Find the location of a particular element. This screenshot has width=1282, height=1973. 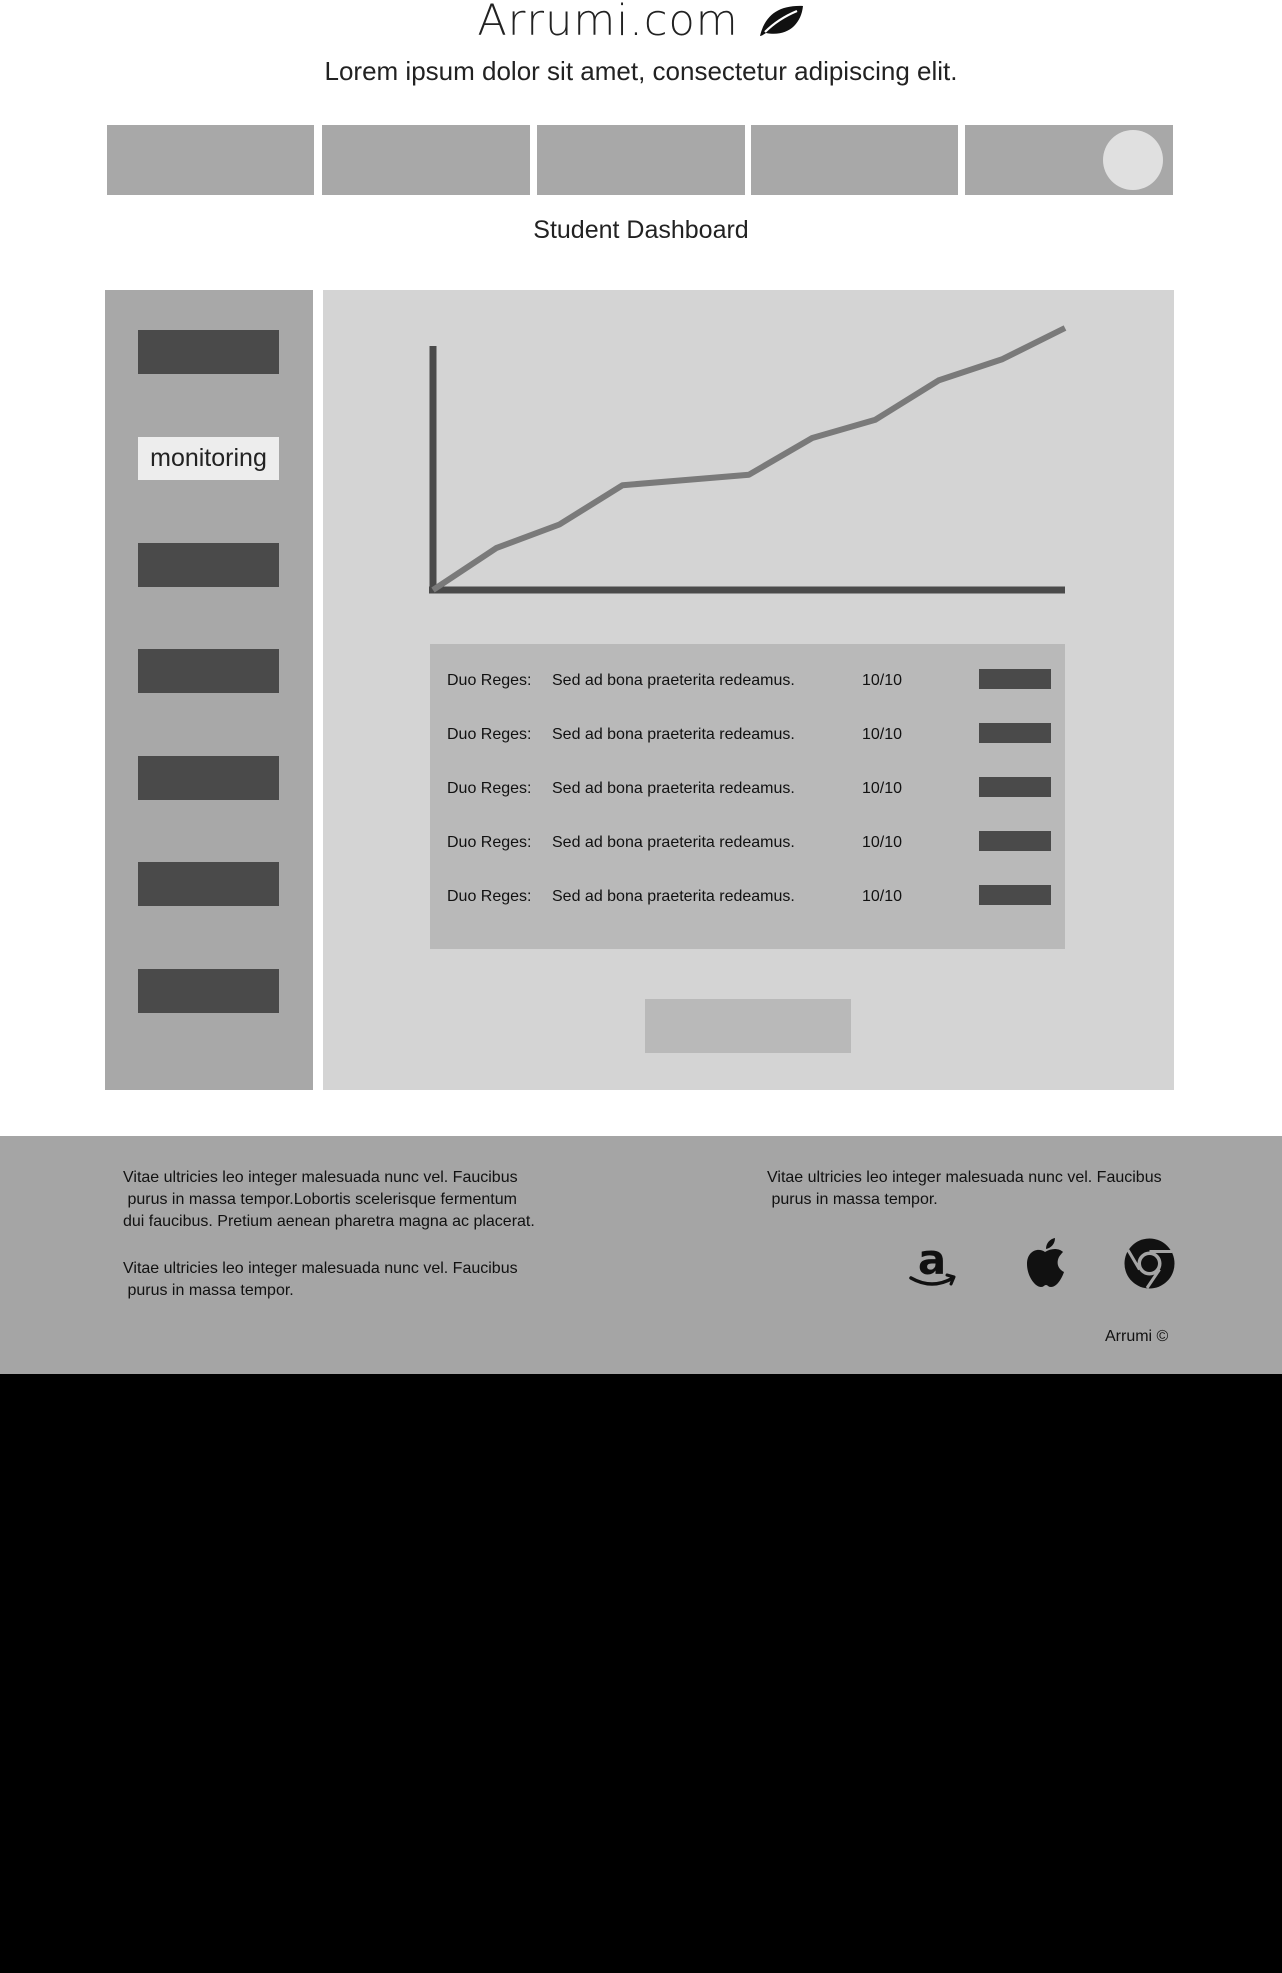

progress-chart is located at coordinates (748, 459).